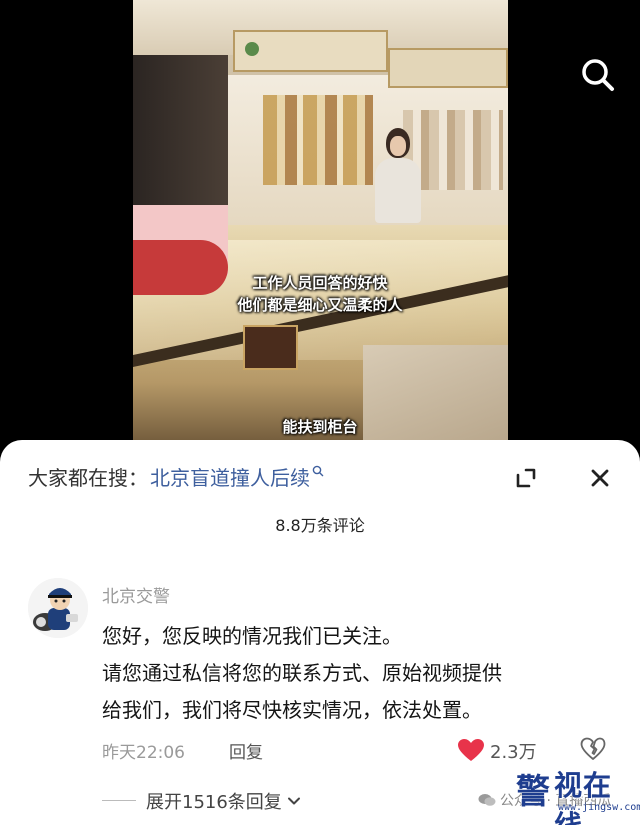 The image size is (640, 825). What do you see at coordinates (448, 68) in the screenshot?
I see `video-scene-sign-right` at bounding box center [448, 68].